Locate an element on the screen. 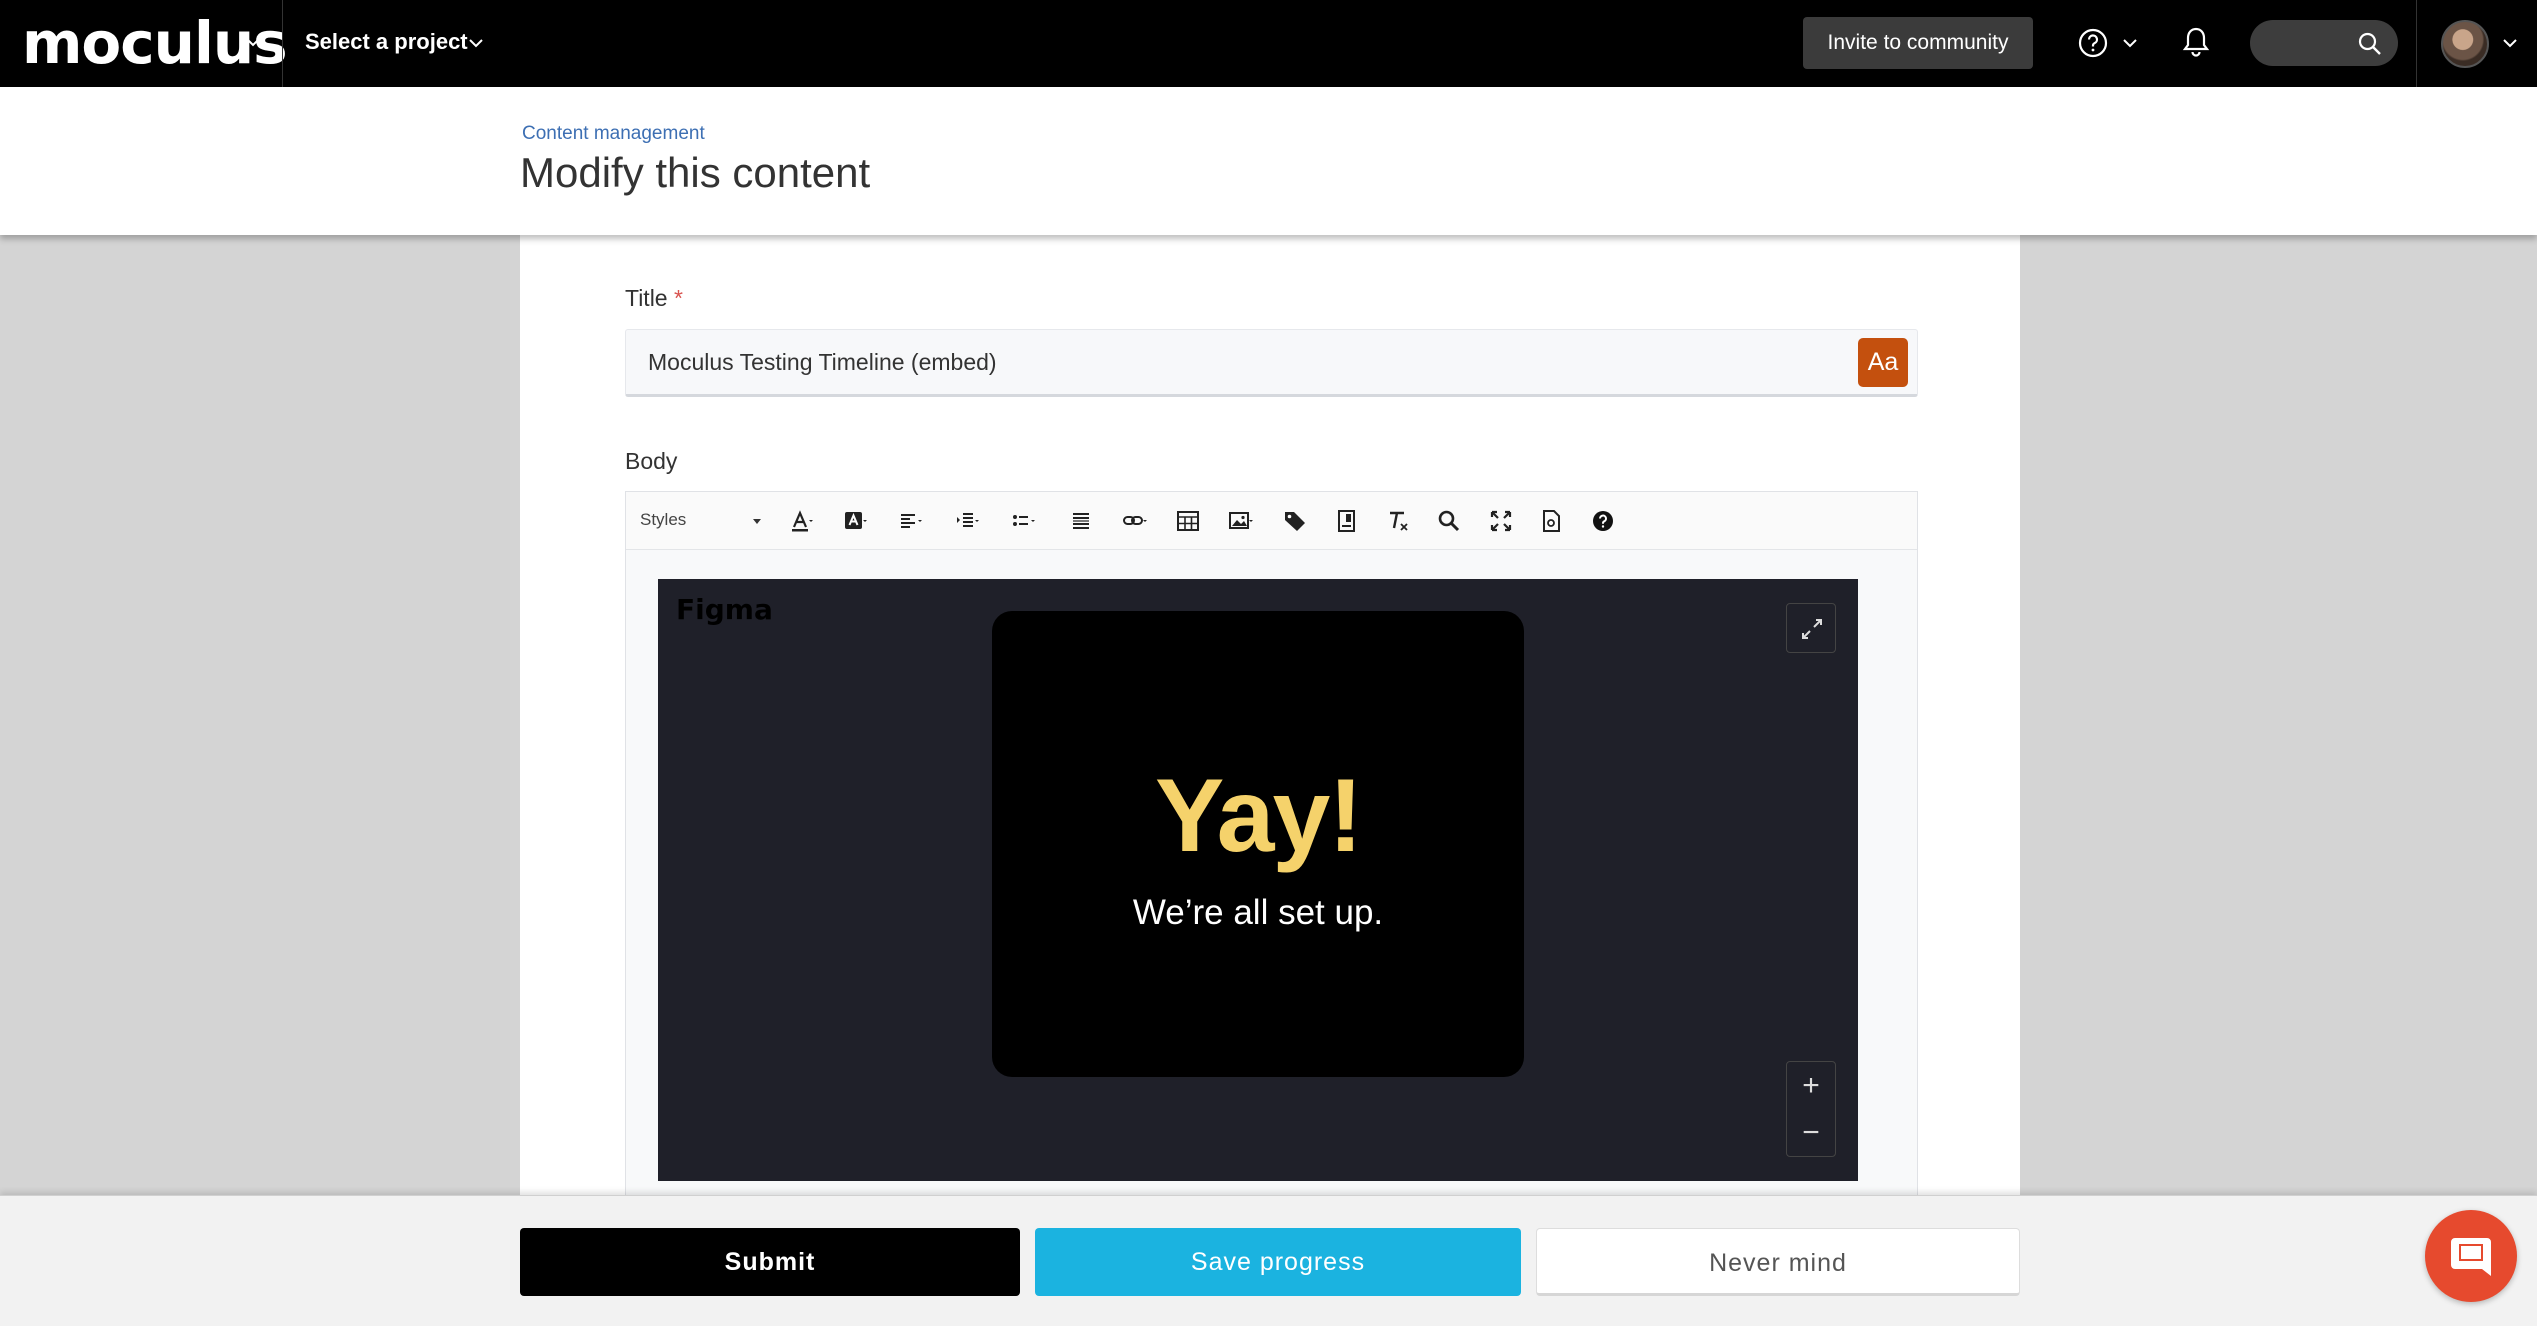 The image size is (2537, 1326). expand-icon is located at coordinates (1812, 629).